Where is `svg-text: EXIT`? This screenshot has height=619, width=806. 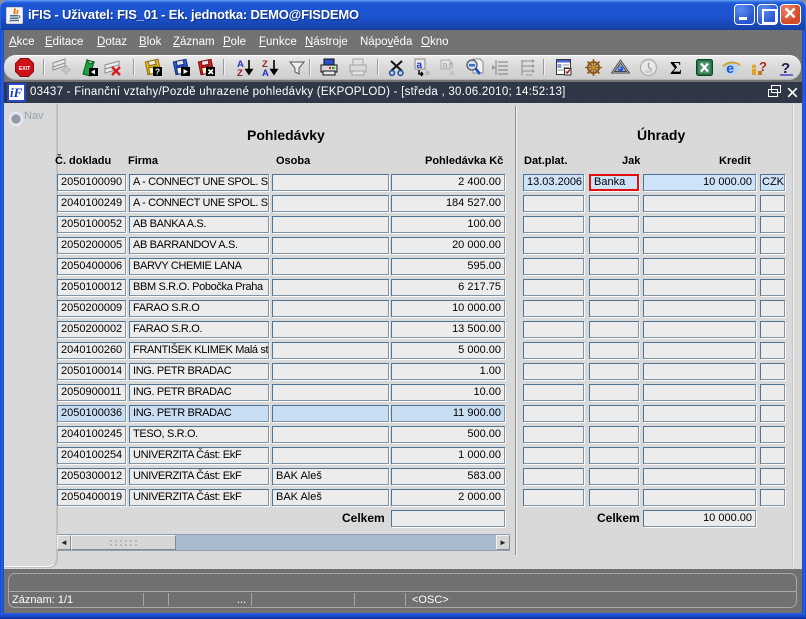
svg-text: EXIT is located at coordinates (25, 69).